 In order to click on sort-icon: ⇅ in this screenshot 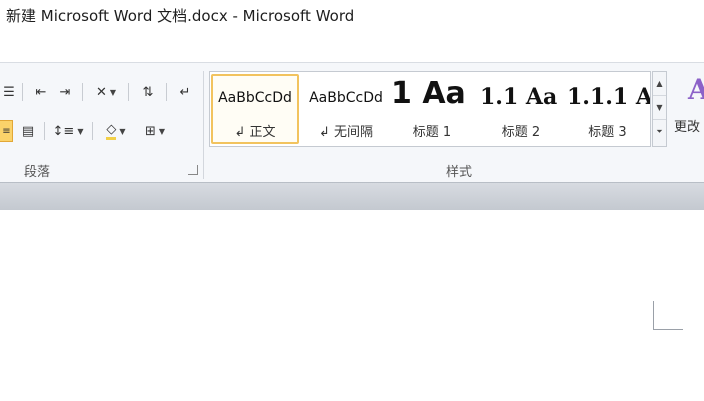, I will do `click(148, 92)`.